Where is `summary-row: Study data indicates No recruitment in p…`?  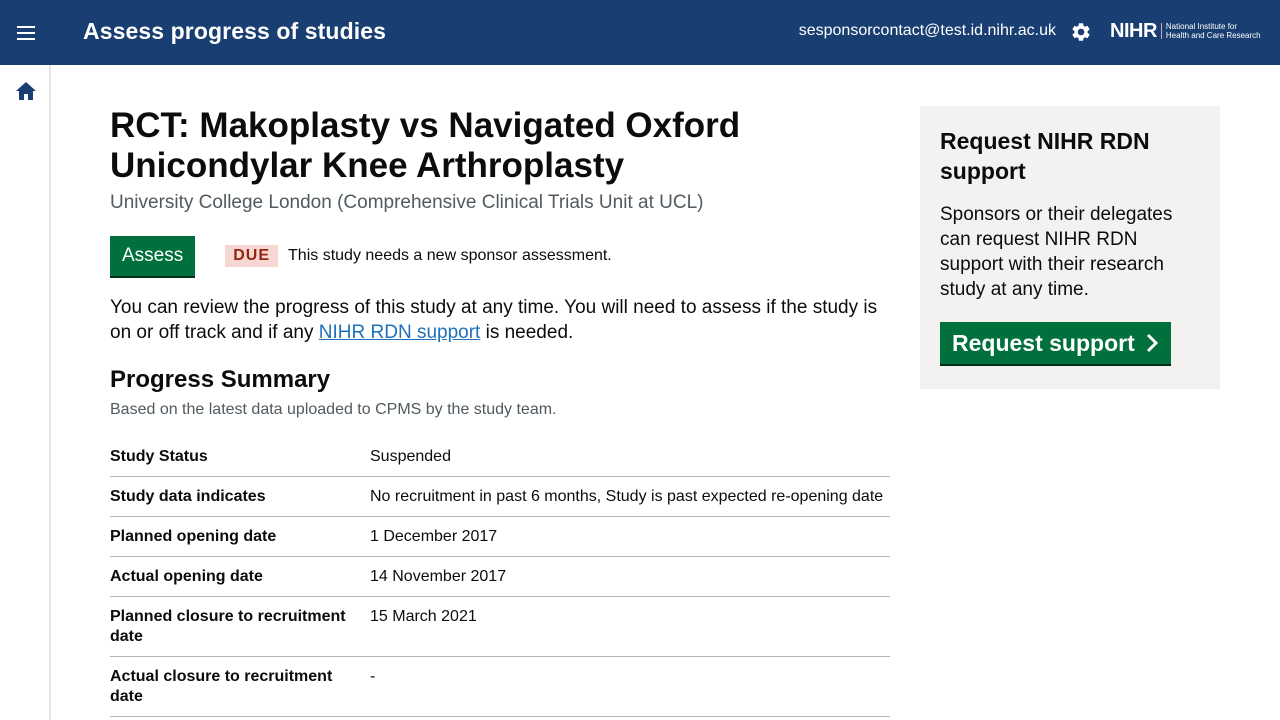
summary-row: Study data indicates No recruitment in p… is located at coordinates (500, 497).